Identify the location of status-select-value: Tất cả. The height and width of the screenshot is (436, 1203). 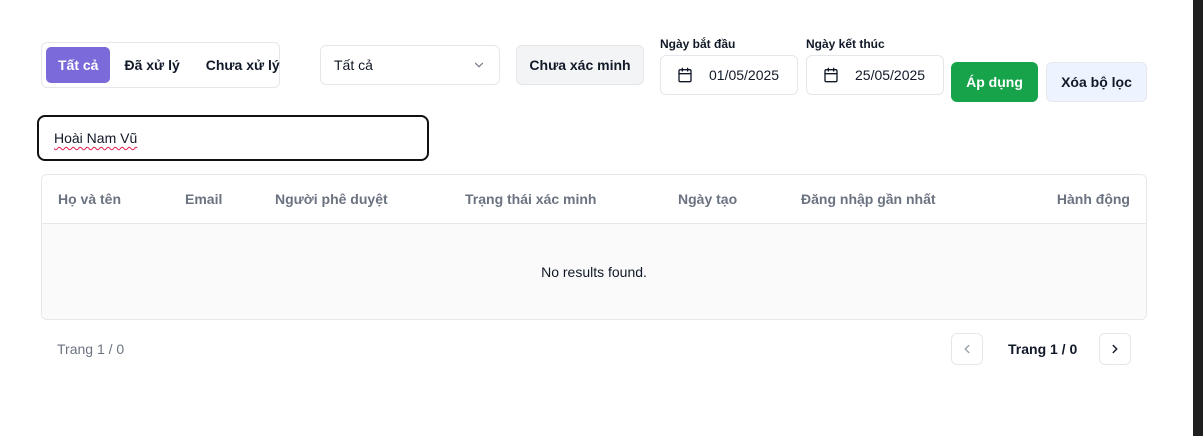
(353, 65).